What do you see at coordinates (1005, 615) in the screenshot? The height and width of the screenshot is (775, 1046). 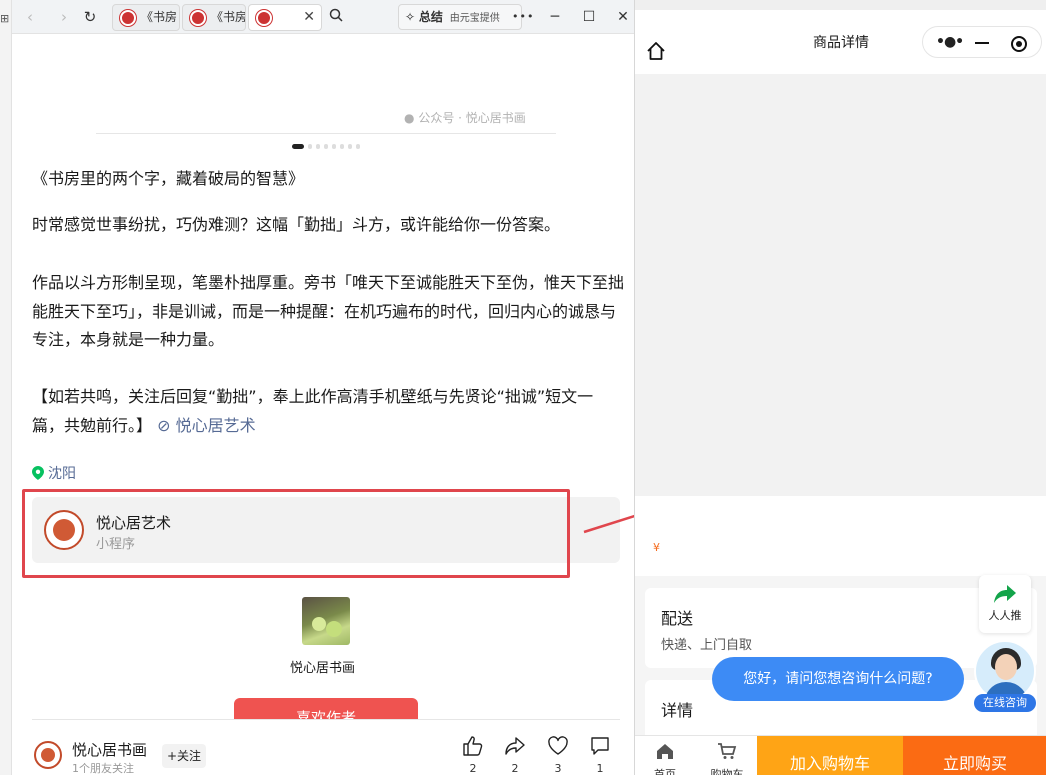 I see `share-label: 人人推` at bounding box center [1005, 615].